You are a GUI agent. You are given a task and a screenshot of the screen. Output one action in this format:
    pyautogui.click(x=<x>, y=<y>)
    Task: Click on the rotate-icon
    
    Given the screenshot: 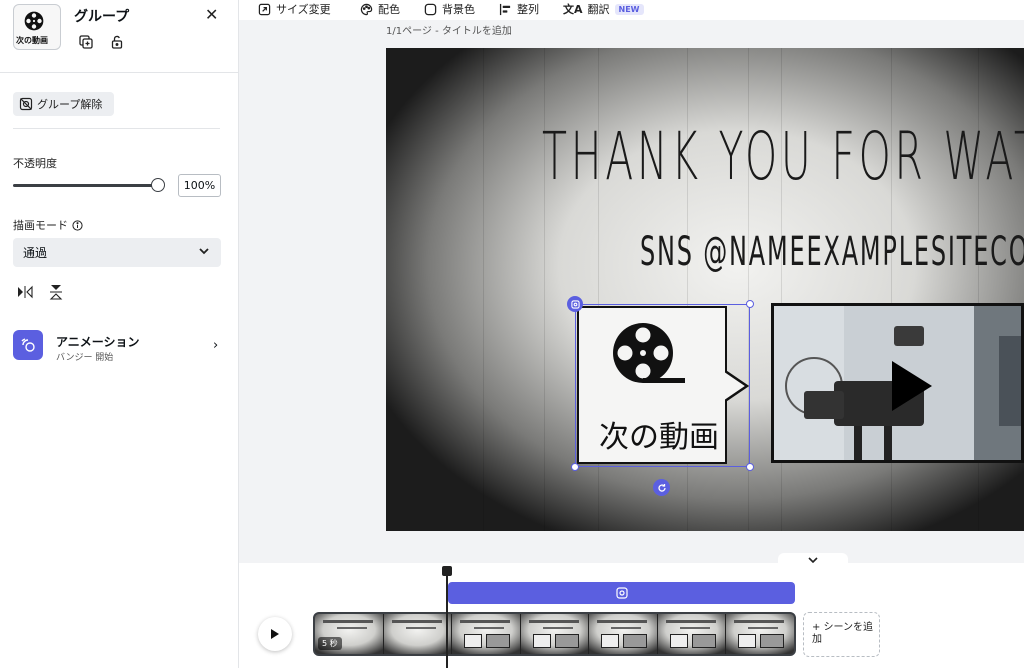 What is the action you would take?
    pyautogui.click(x=661, y=487)
    